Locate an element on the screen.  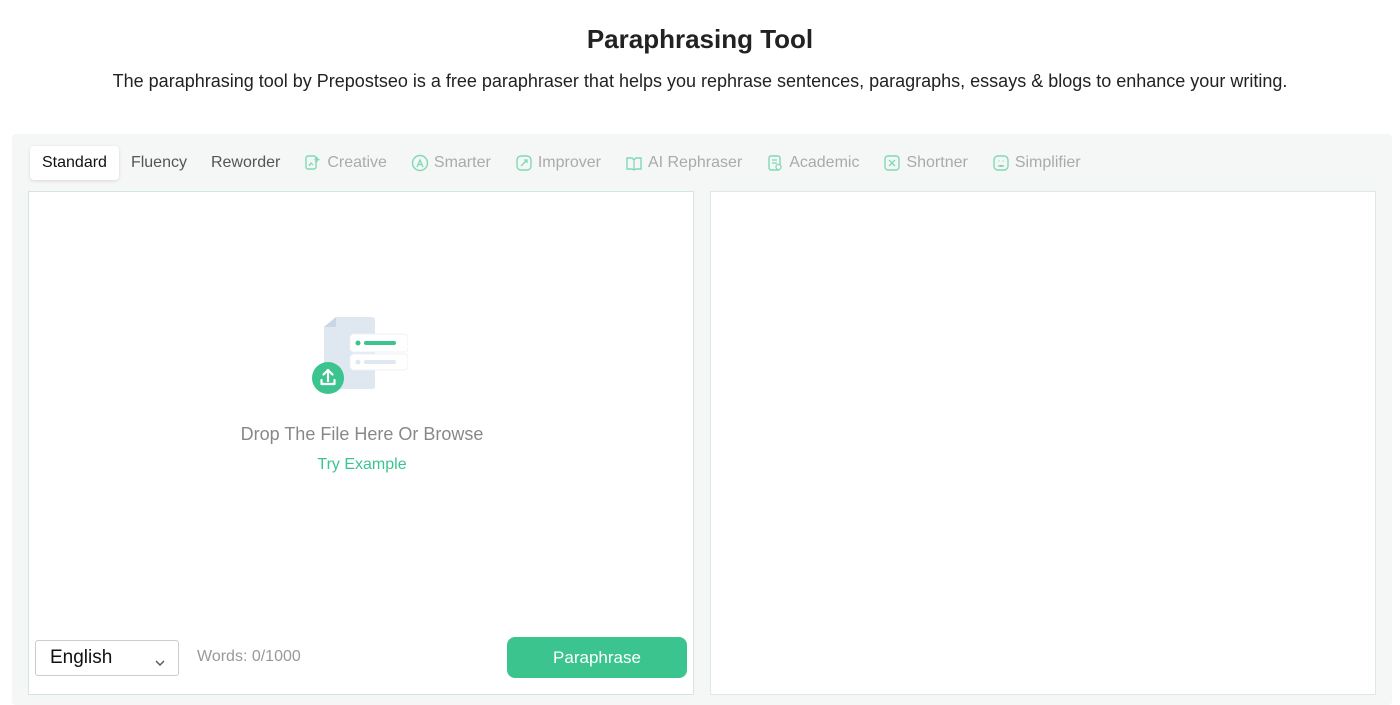
tab-label: Reworder is located at coordinates (245, 162).